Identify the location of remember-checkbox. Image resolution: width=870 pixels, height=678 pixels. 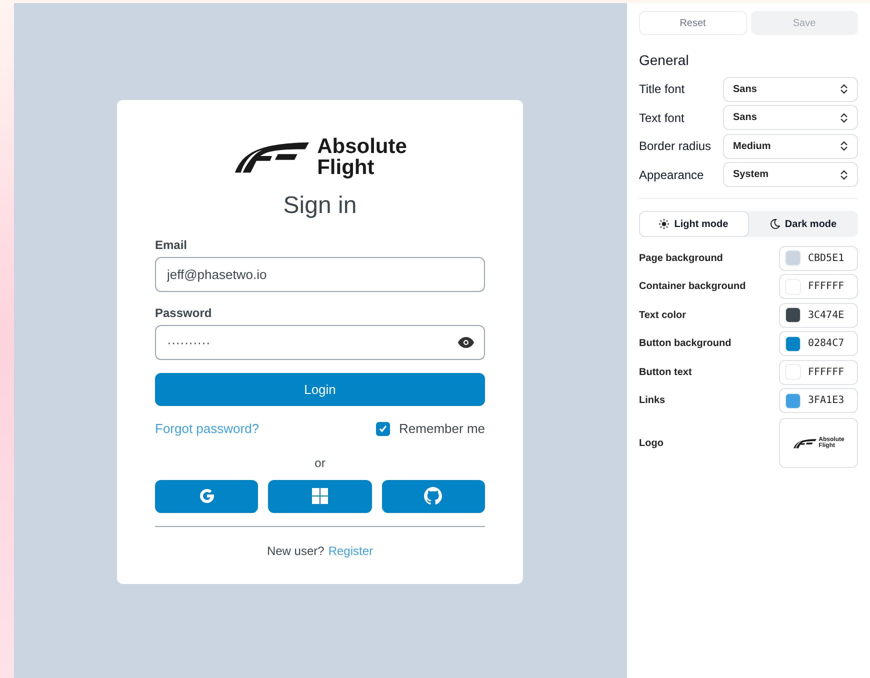
(383, 429).